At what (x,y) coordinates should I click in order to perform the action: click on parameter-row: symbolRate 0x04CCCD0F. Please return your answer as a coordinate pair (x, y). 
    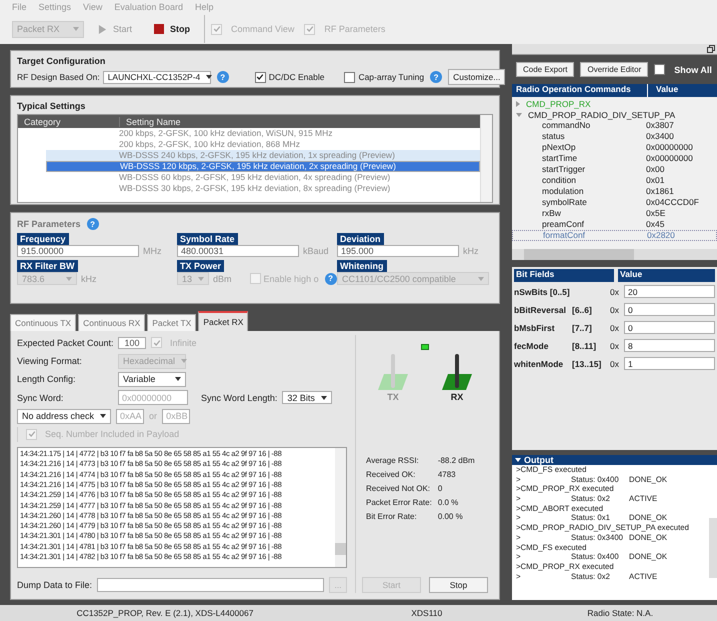
    Looking at the image, I should click on (614, 202).